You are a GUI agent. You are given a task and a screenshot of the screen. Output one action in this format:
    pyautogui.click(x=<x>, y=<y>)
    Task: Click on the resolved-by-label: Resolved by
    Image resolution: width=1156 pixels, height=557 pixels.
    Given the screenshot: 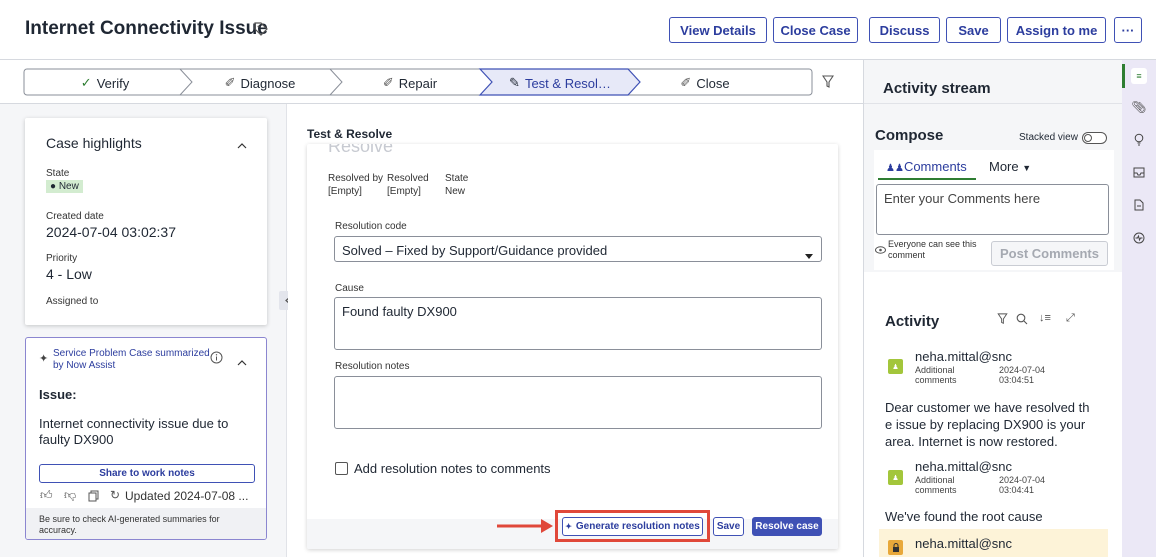 What is the action you would take?
    pyautogui.click(x=356, y=178)
    